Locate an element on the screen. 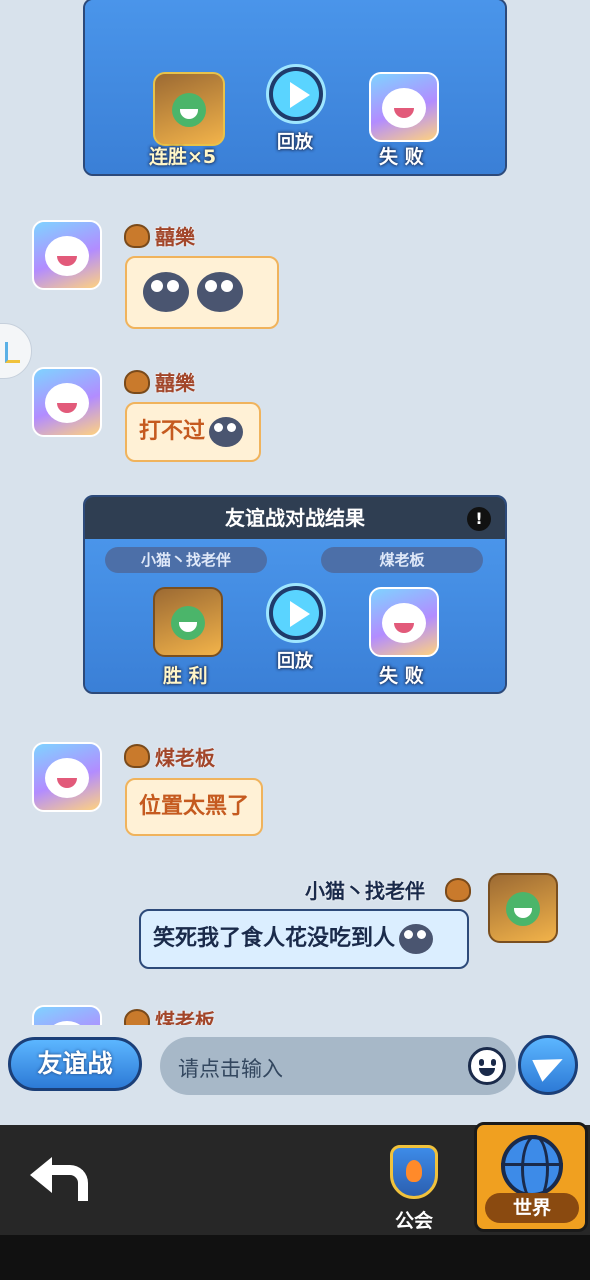 The image size is (590, 1280). my-avatar is located at coordinates (523, 908).